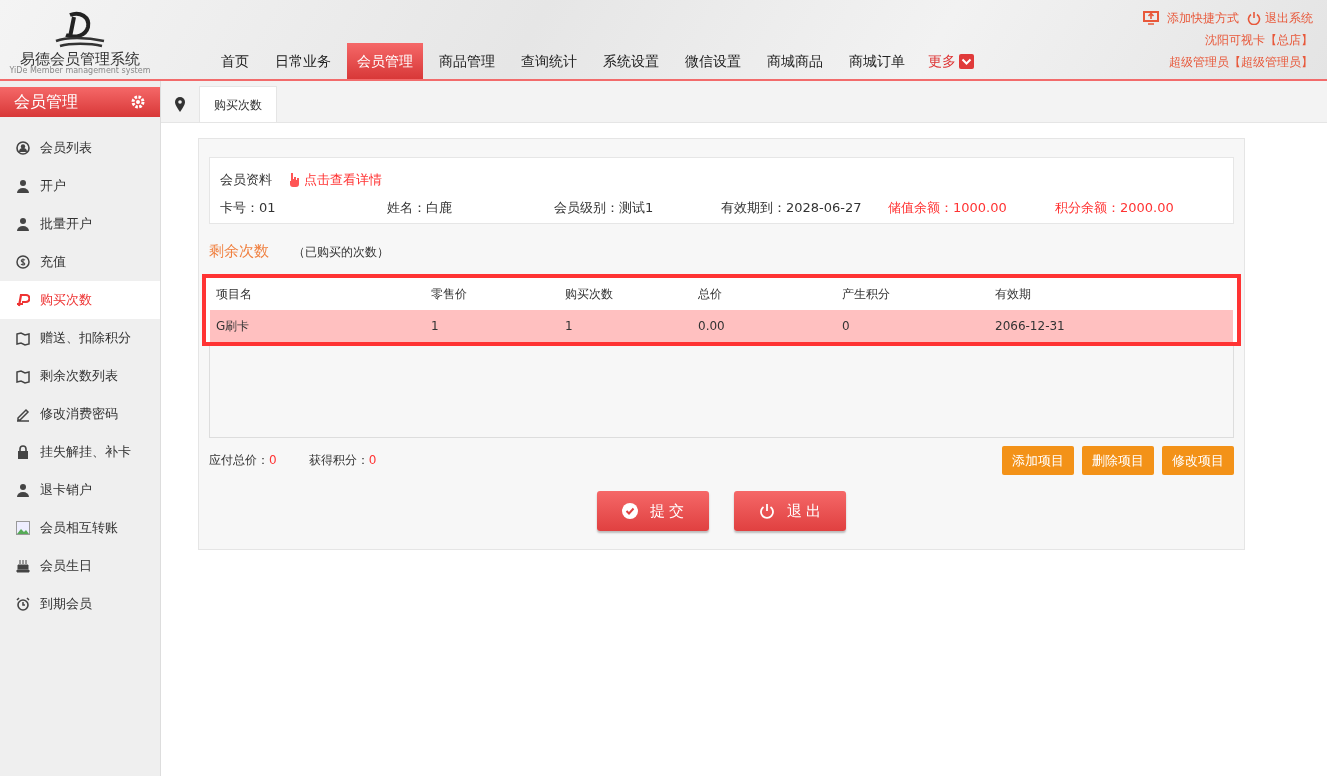  I want to click on logo-subtitle: YiDe Member management system, so click(80, 71).